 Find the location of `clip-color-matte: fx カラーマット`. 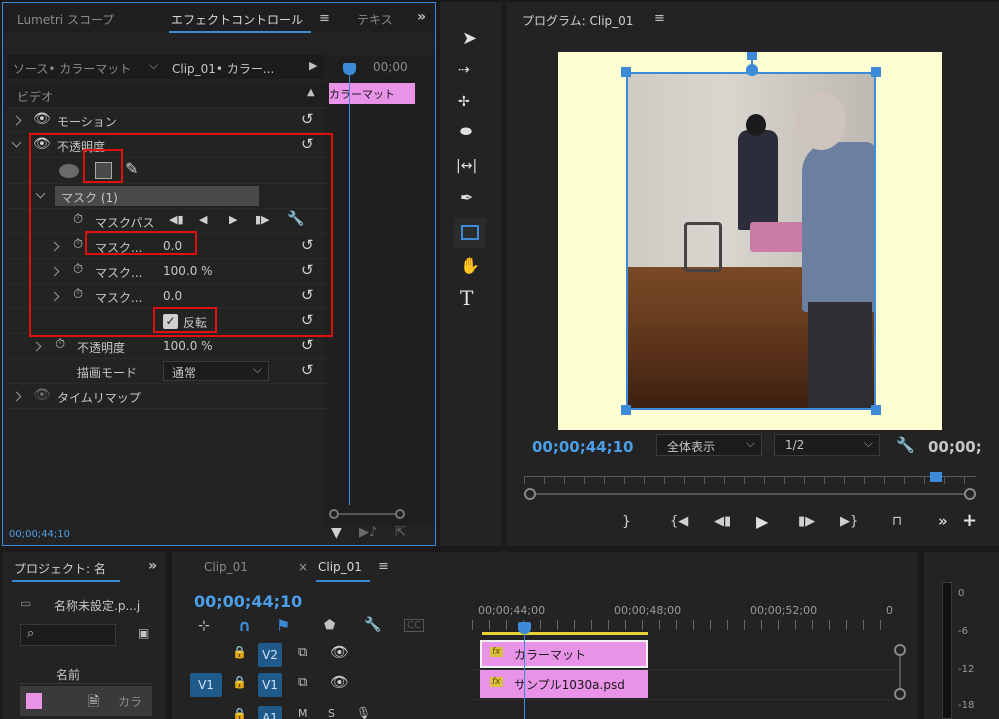

clip-color-matte: fx カラーマット is located at coordinates (564, 654).